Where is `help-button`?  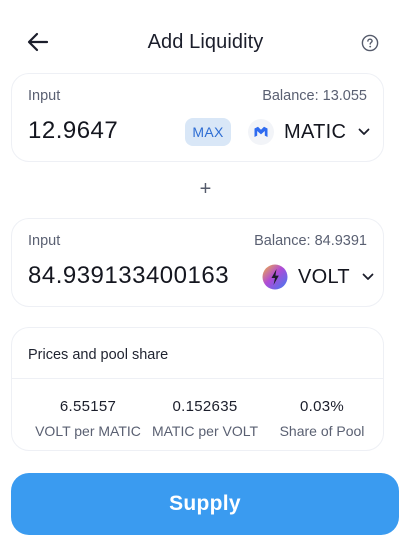 help-button is located at coordinates (370, 43).